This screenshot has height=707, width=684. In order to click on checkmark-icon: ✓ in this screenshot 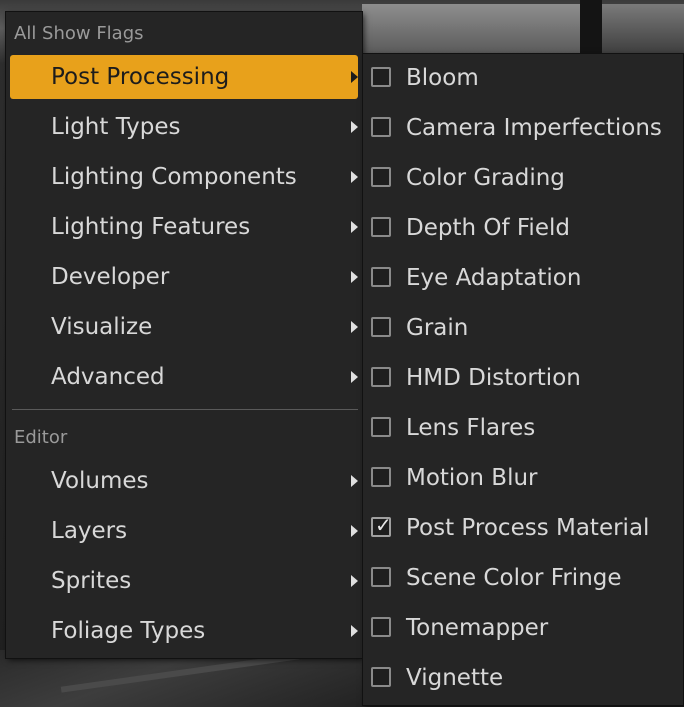, I will do `click(383, 525)`.